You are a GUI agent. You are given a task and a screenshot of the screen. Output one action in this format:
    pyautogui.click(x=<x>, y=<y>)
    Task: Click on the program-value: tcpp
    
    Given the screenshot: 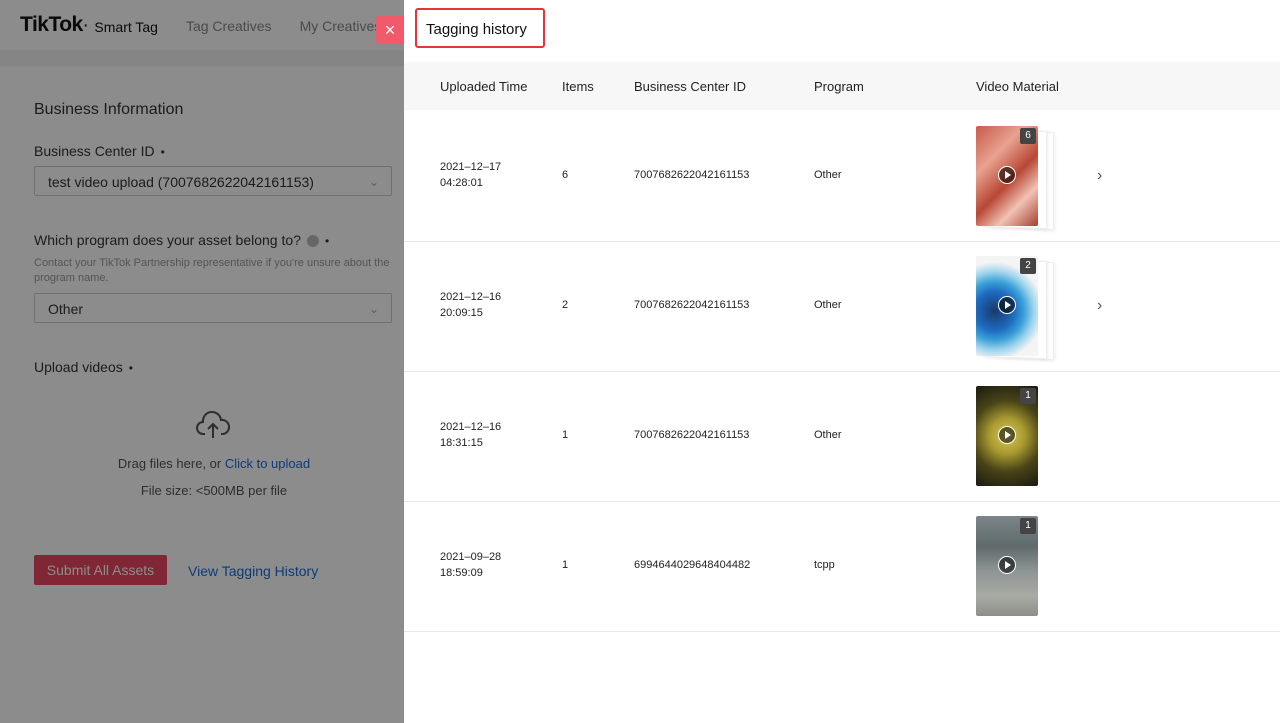 What is the action you would take?
    pyautogui.click(x=824, y=565)
    